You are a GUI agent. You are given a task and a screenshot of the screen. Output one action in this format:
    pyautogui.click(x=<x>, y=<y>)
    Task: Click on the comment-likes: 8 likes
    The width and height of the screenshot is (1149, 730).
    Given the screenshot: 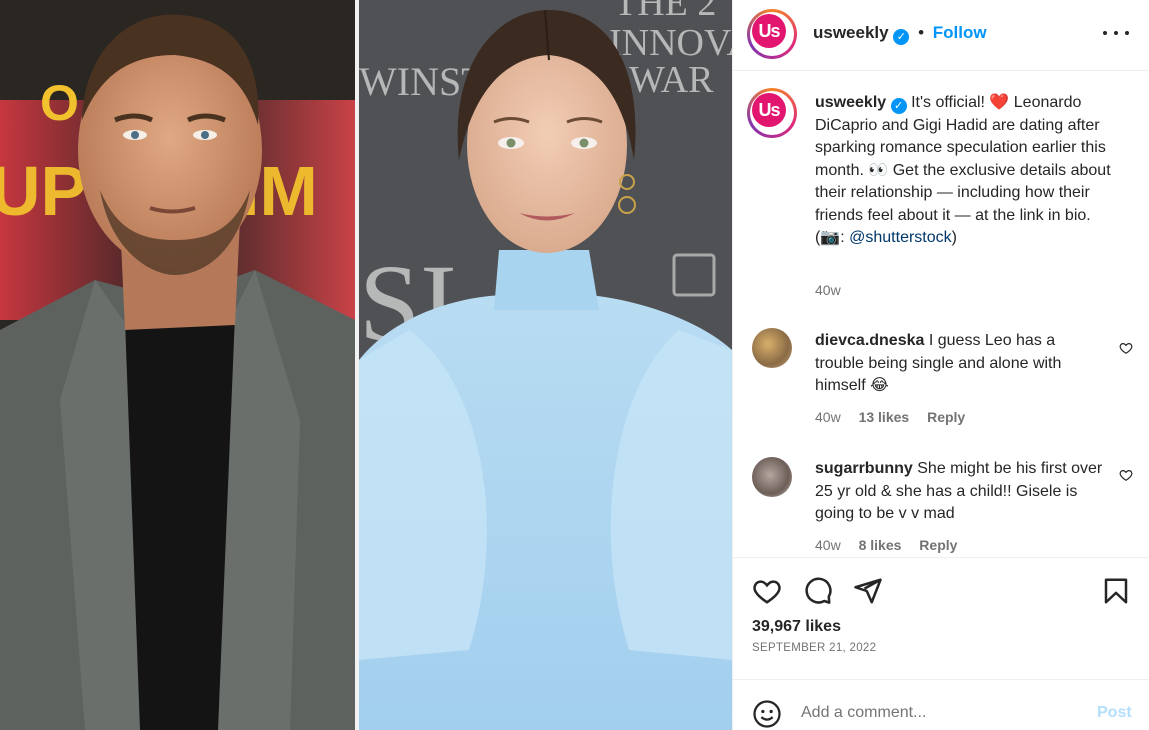 What is the action you would take?
    pyautogui.click(x=880, y=545)
    